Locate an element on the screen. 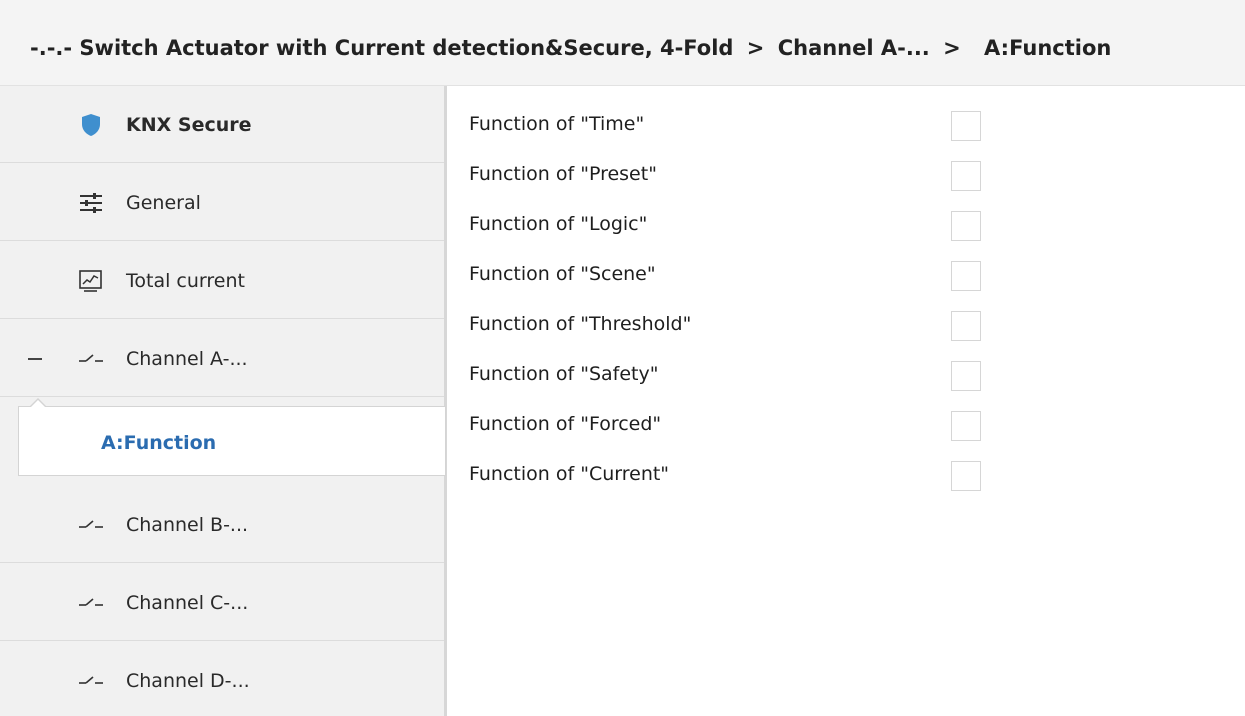  collapse-icon is located at coordinates (35, 359).